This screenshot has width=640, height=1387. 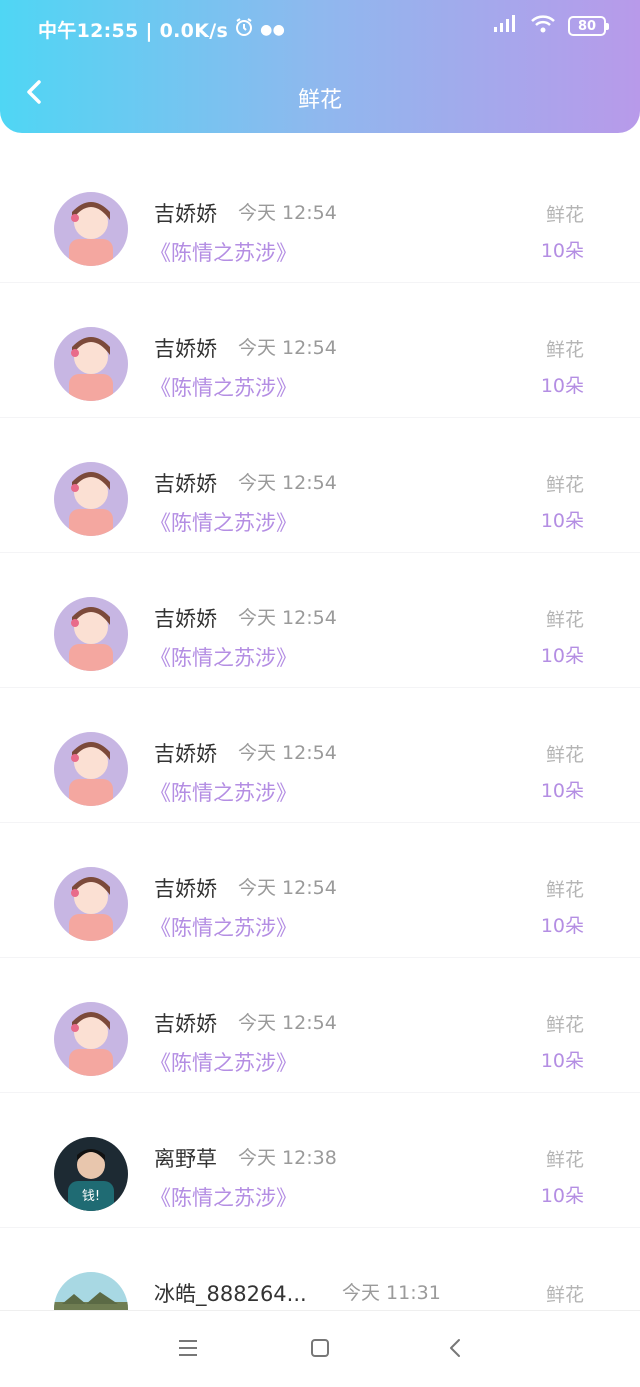 I want to click on system-back-button, so click(x=455, y=1350).